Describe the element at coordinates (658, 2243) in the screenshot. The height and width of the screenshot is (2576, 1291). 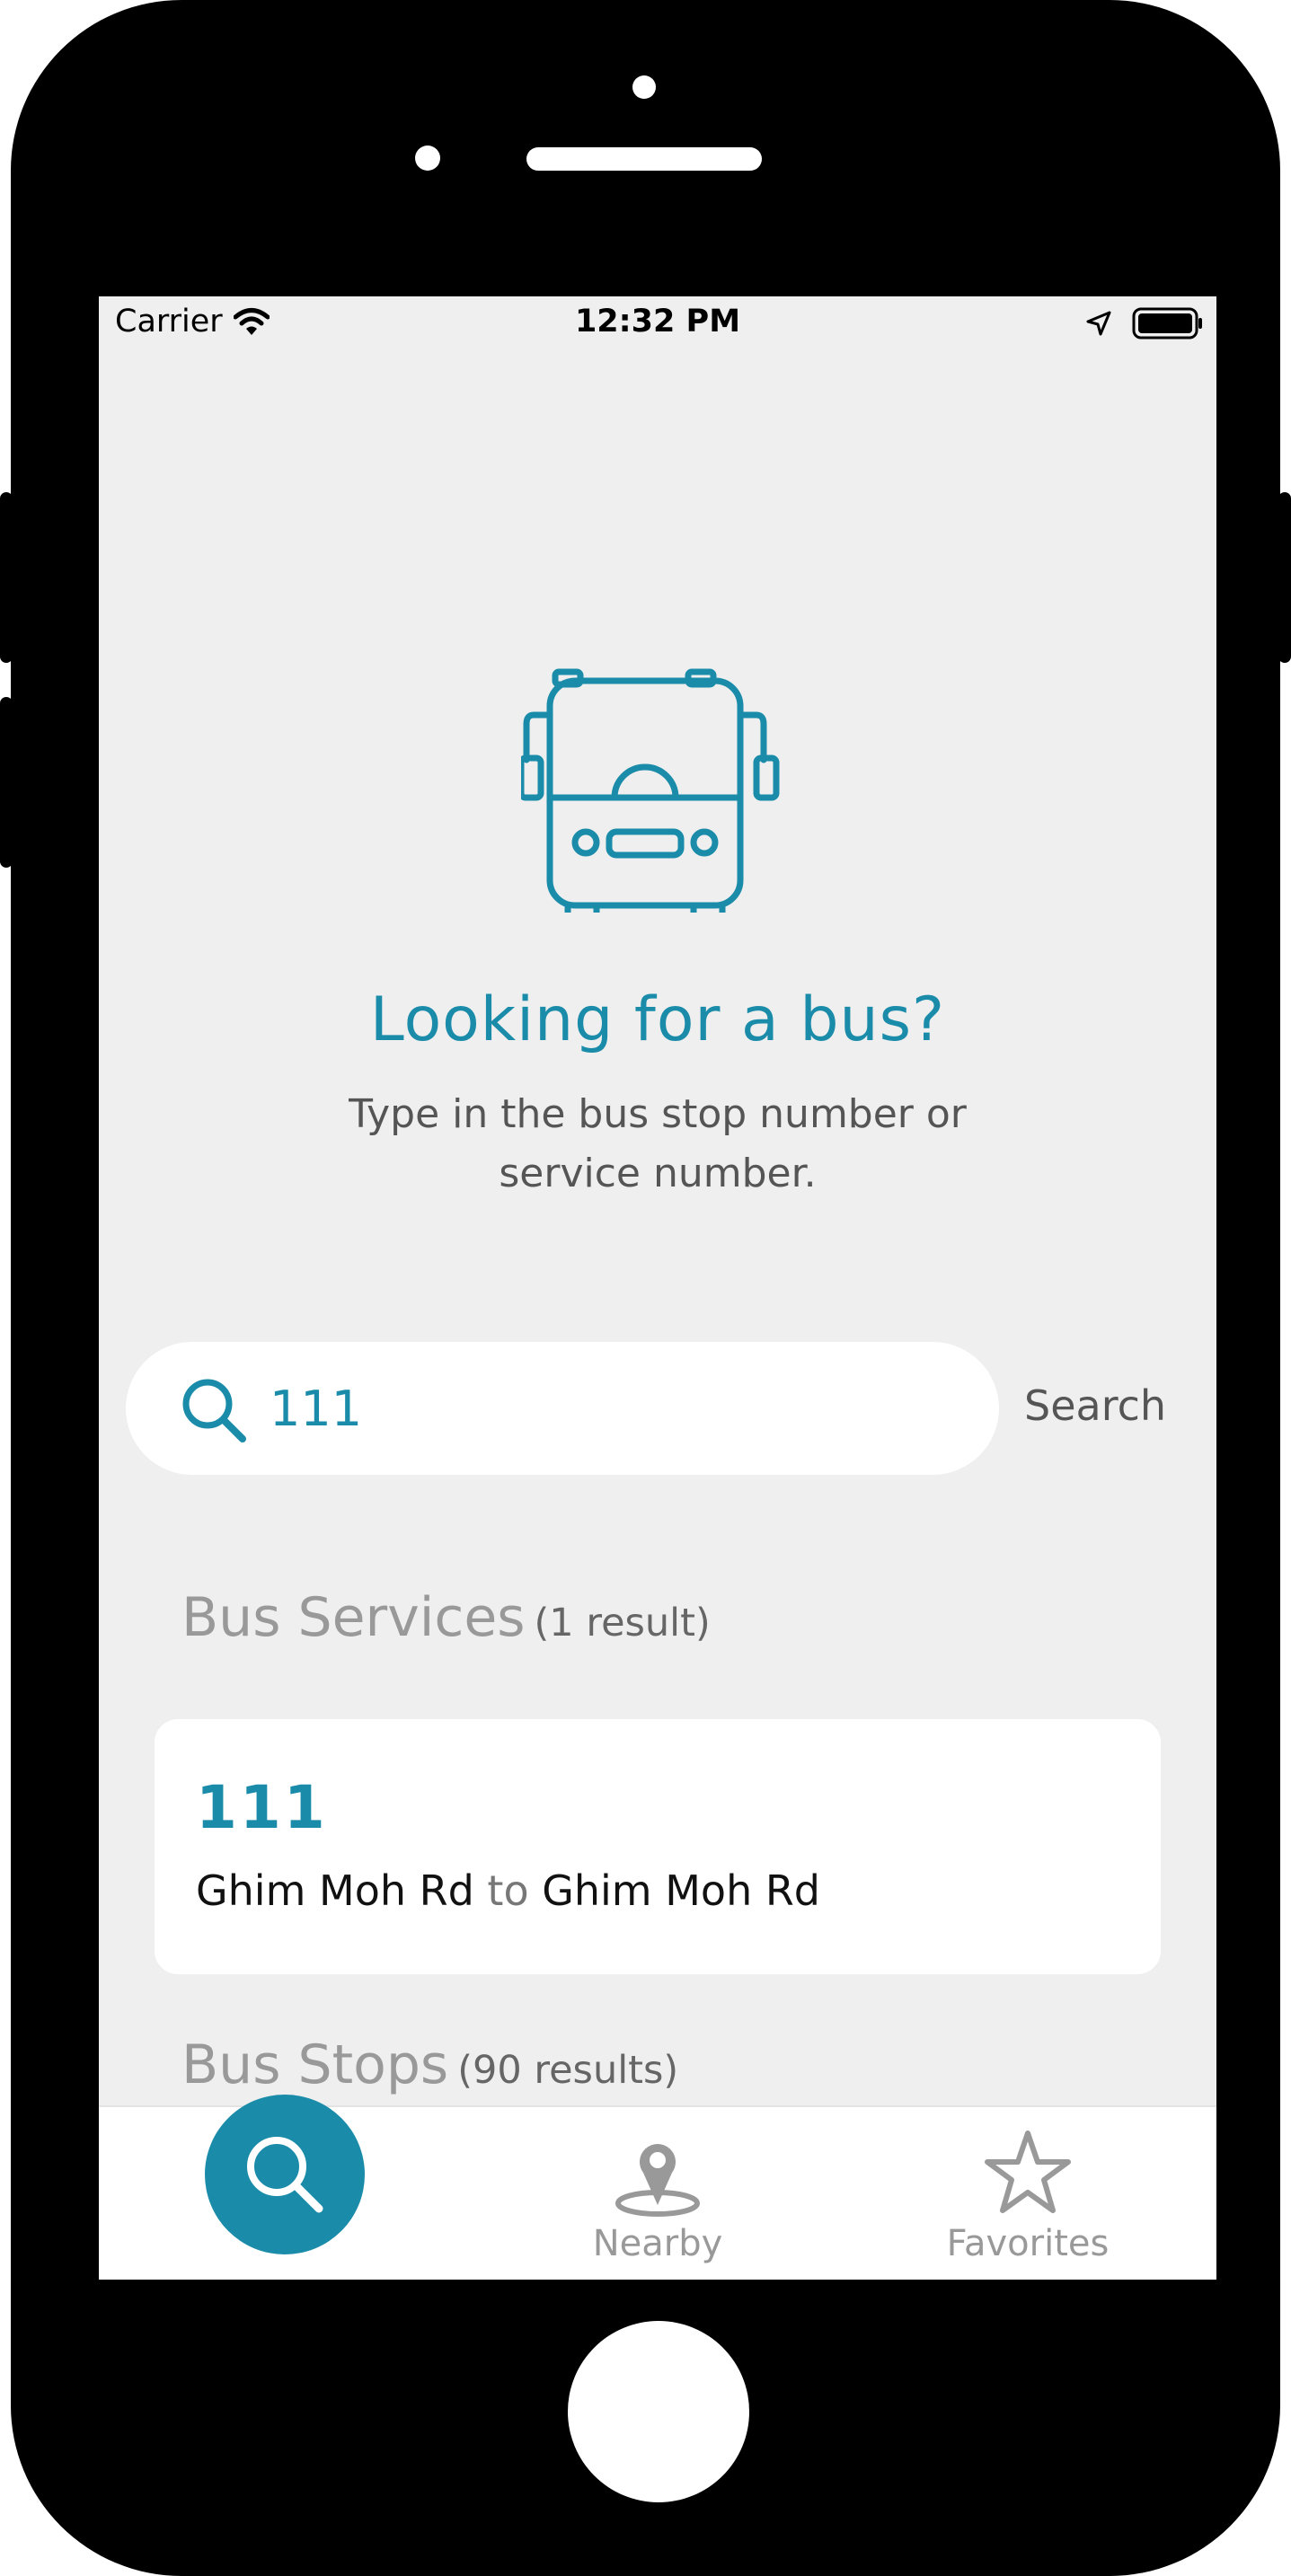
I see `tab-label: Nearby` at that location.